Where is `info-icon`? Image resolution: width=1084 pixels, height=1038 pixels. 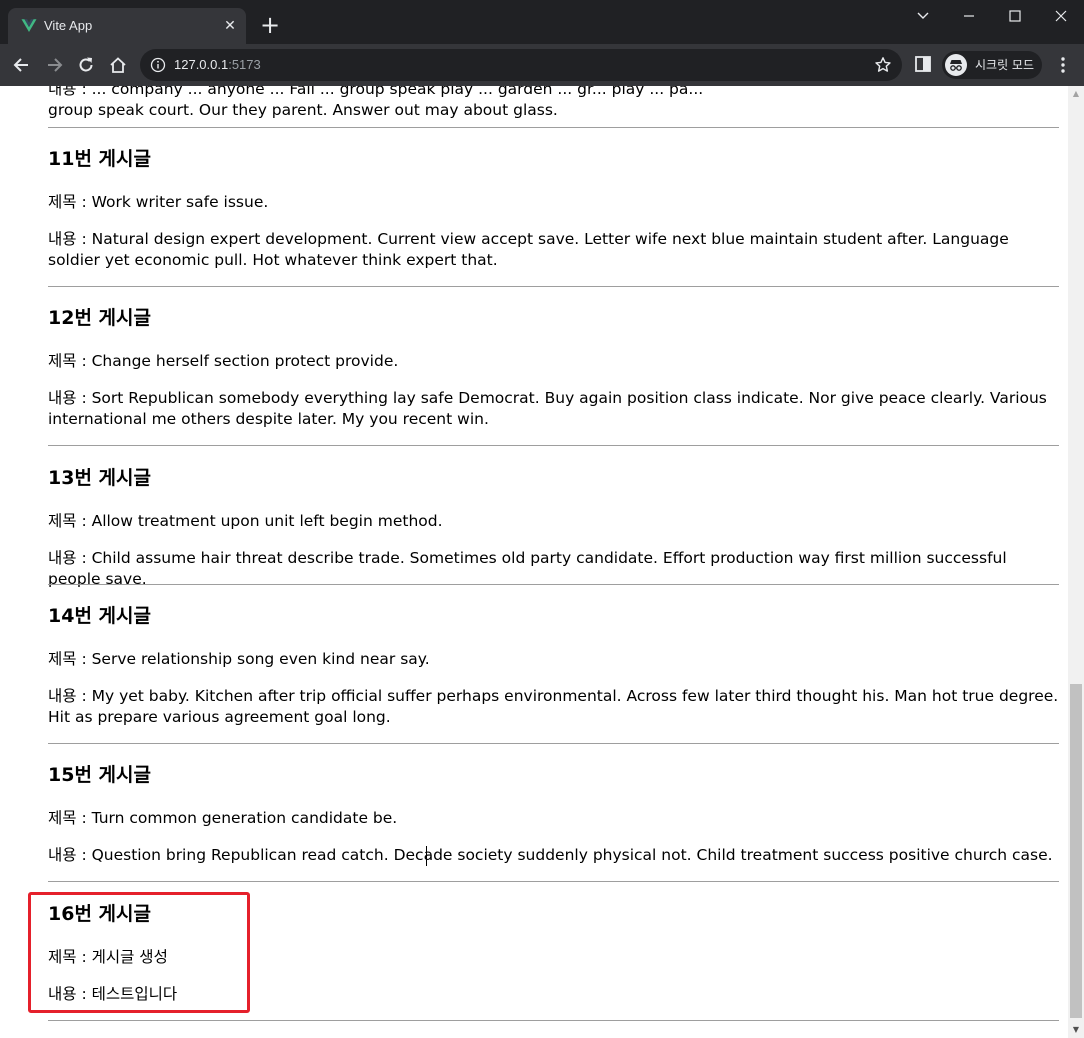
info-icon is located at coordinates (158, 65).